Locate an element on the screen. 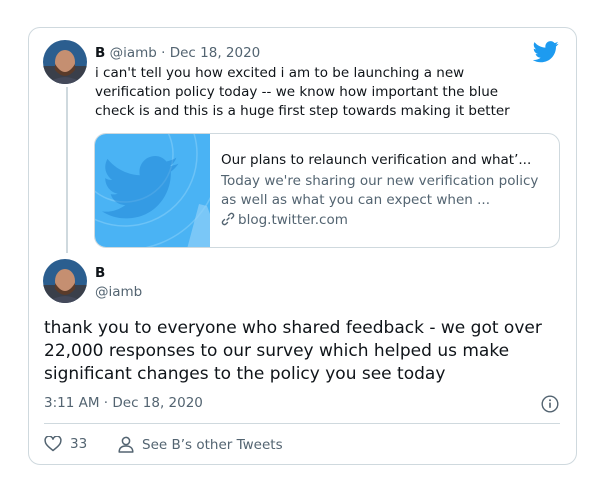 The height and width of the screenshot is (477, 607). tweet-timestamp: 3:11 AM · Dec 18, 2020 is located at coordinates (123, 403).